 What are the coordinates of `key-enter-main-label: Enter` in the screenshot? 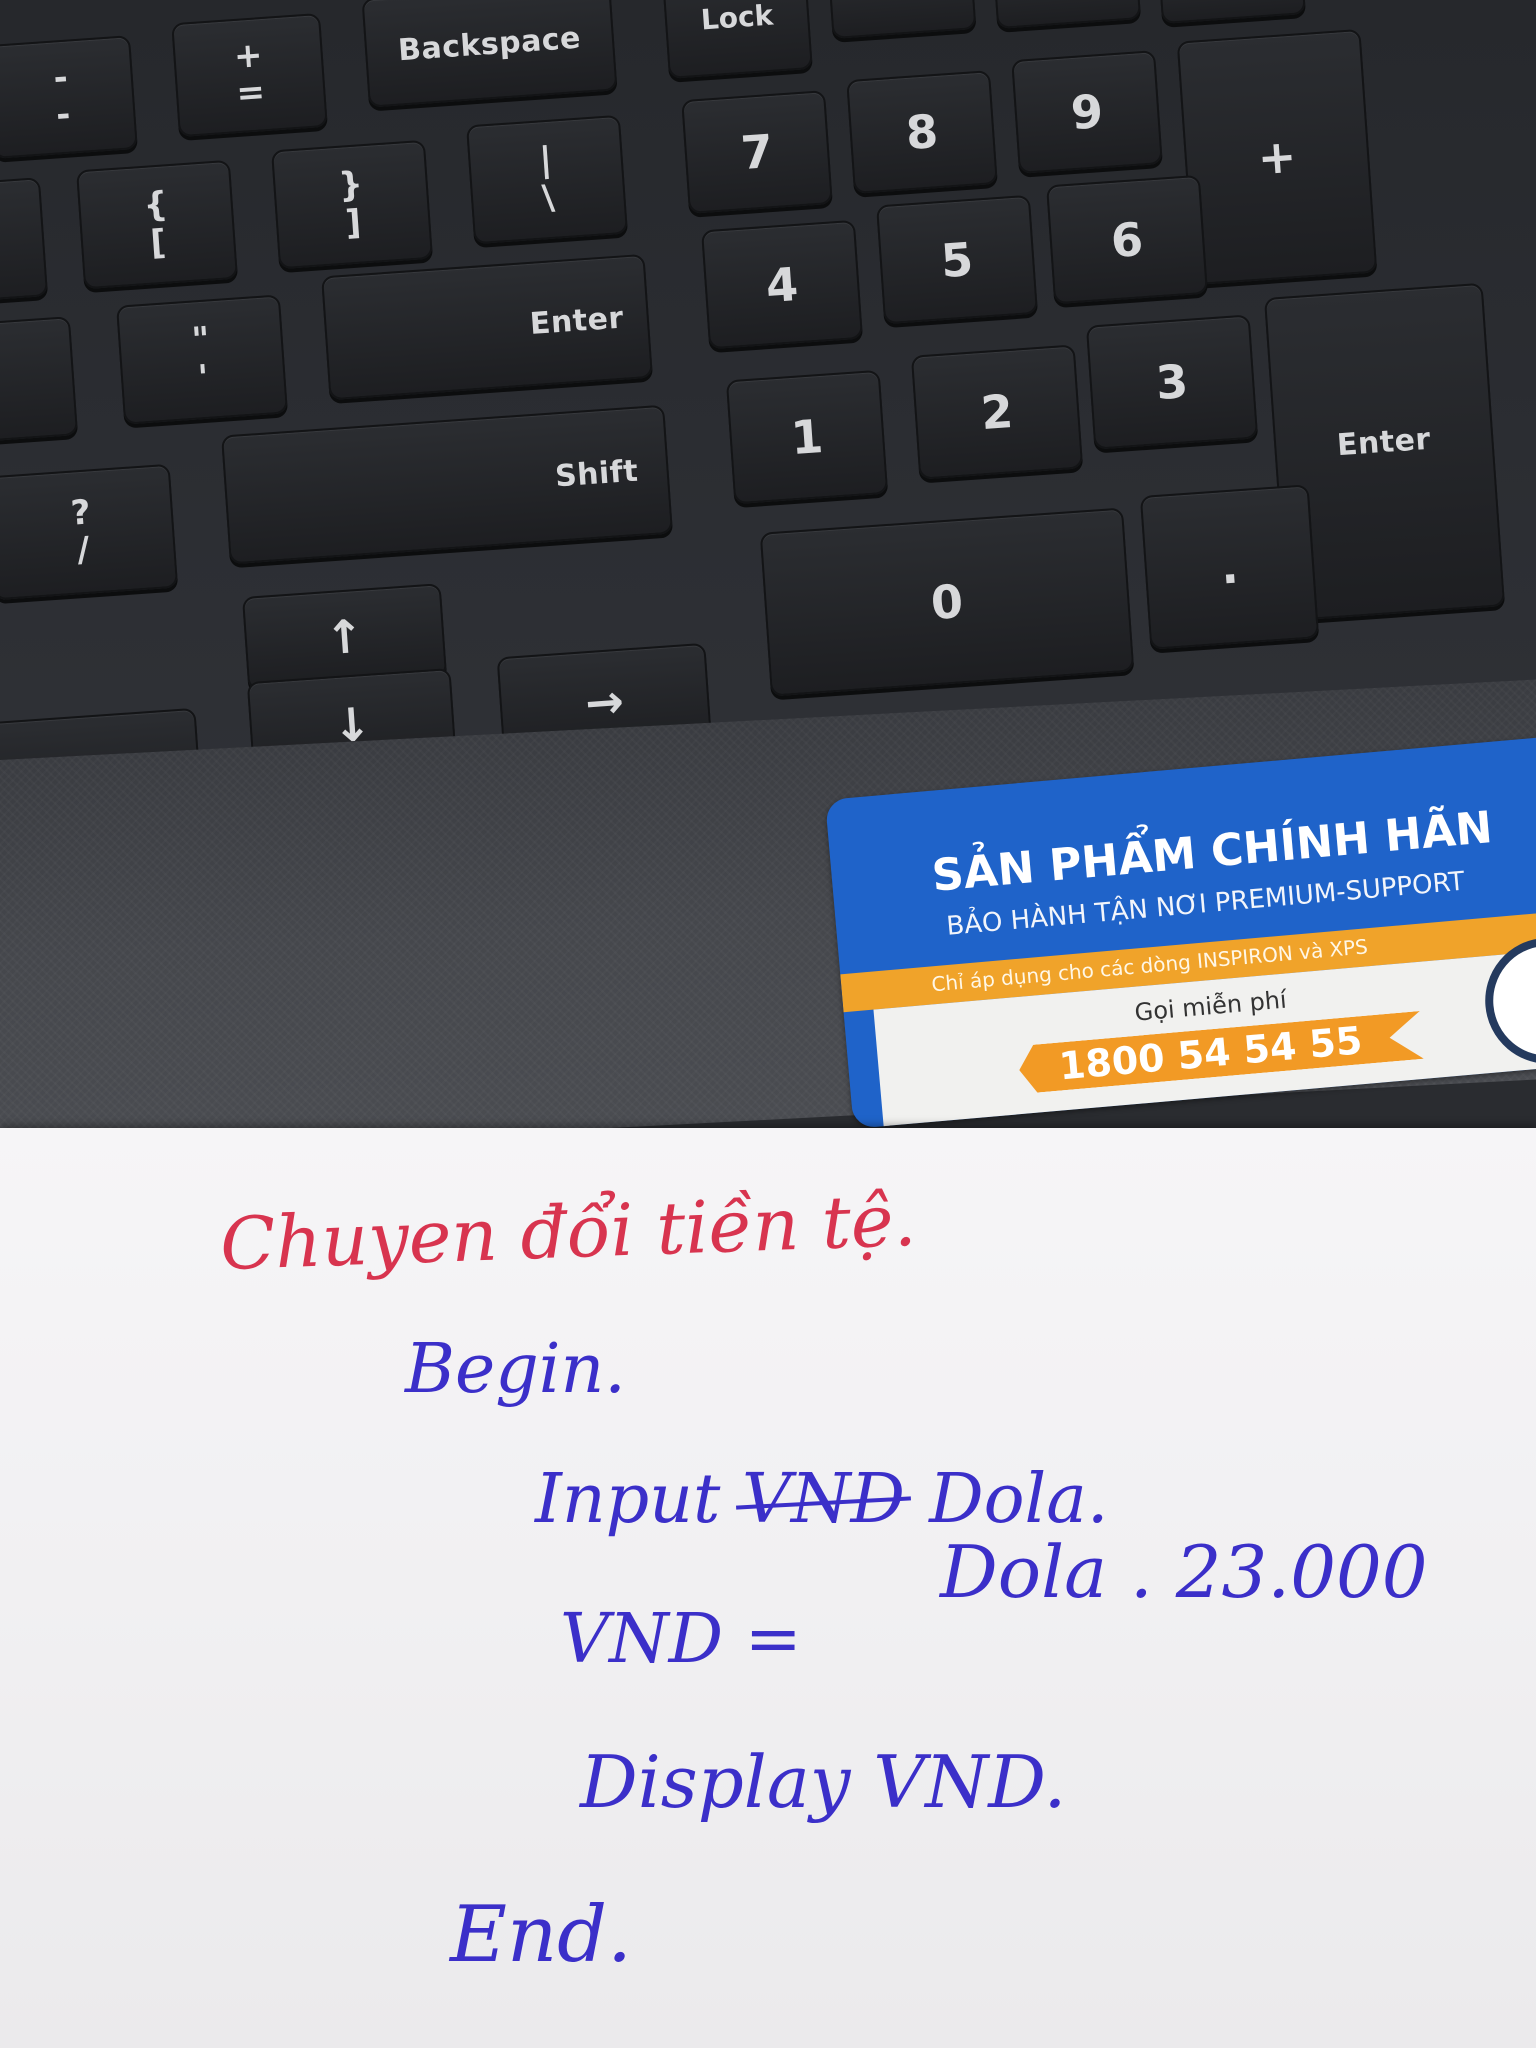 It's located at (576, 320).